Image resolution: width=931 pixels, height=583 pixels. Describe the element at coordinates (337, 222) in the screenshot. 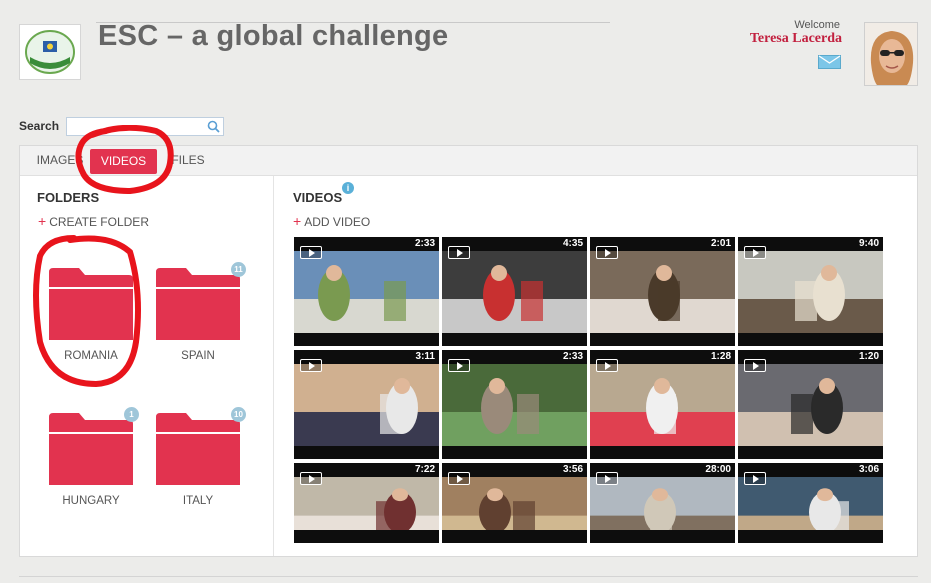

I see `add-video-label: ADD VIDEO` at that location.